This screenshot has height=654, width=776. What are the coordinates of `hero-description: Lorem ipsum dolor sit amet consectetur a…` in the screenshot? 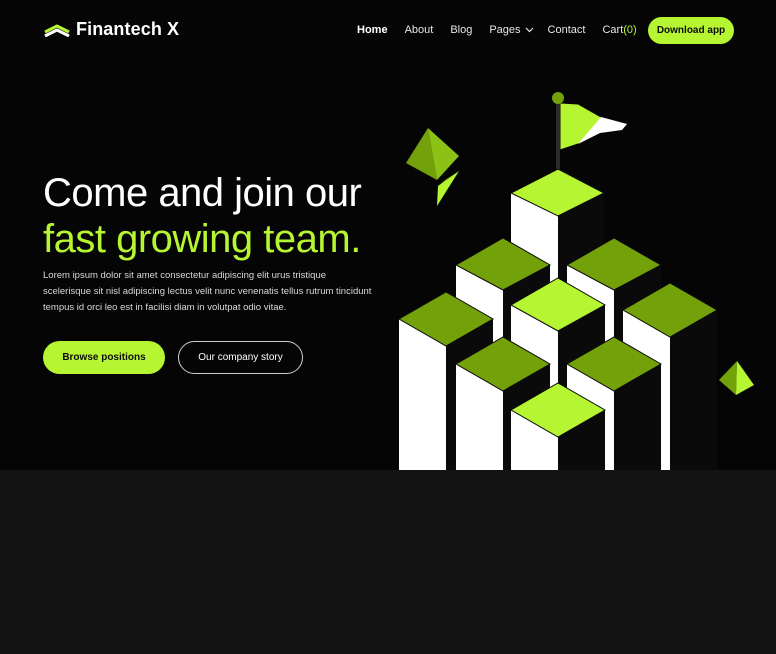 It's located at (207, 291).